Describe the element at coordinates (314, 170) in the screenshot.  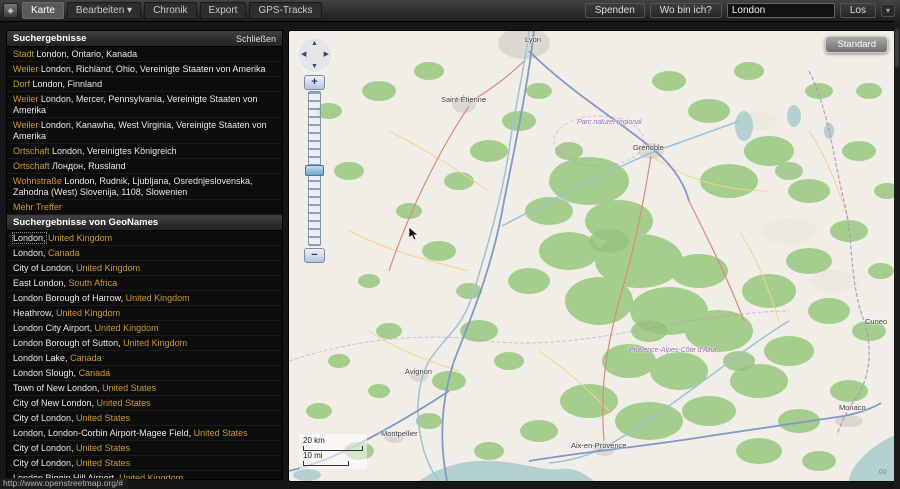
I see `zoom-slider-handle` at that location.